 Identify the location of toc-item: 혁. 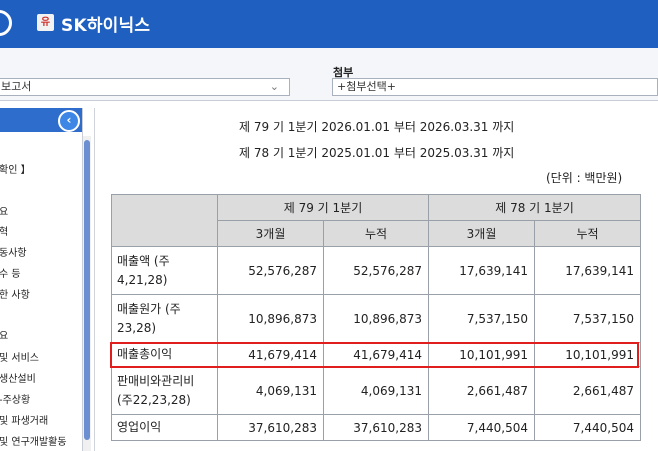
(4, 230).